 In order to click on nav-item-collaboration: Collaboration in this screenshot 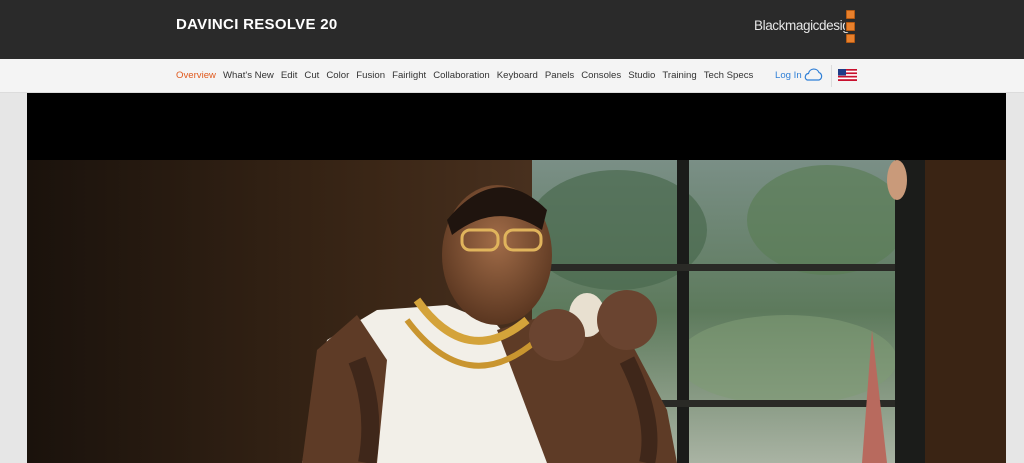, I will do `click(461, 75)`.